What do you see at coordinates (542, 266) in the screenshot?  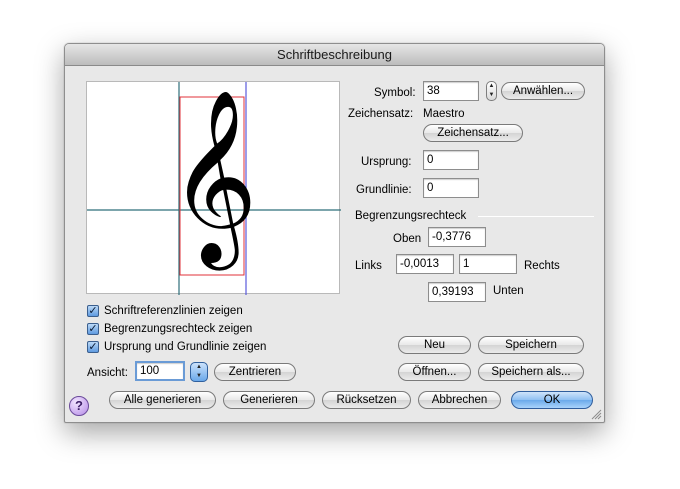 I see `right-label: Rechts` at bounding box center [542, 266].